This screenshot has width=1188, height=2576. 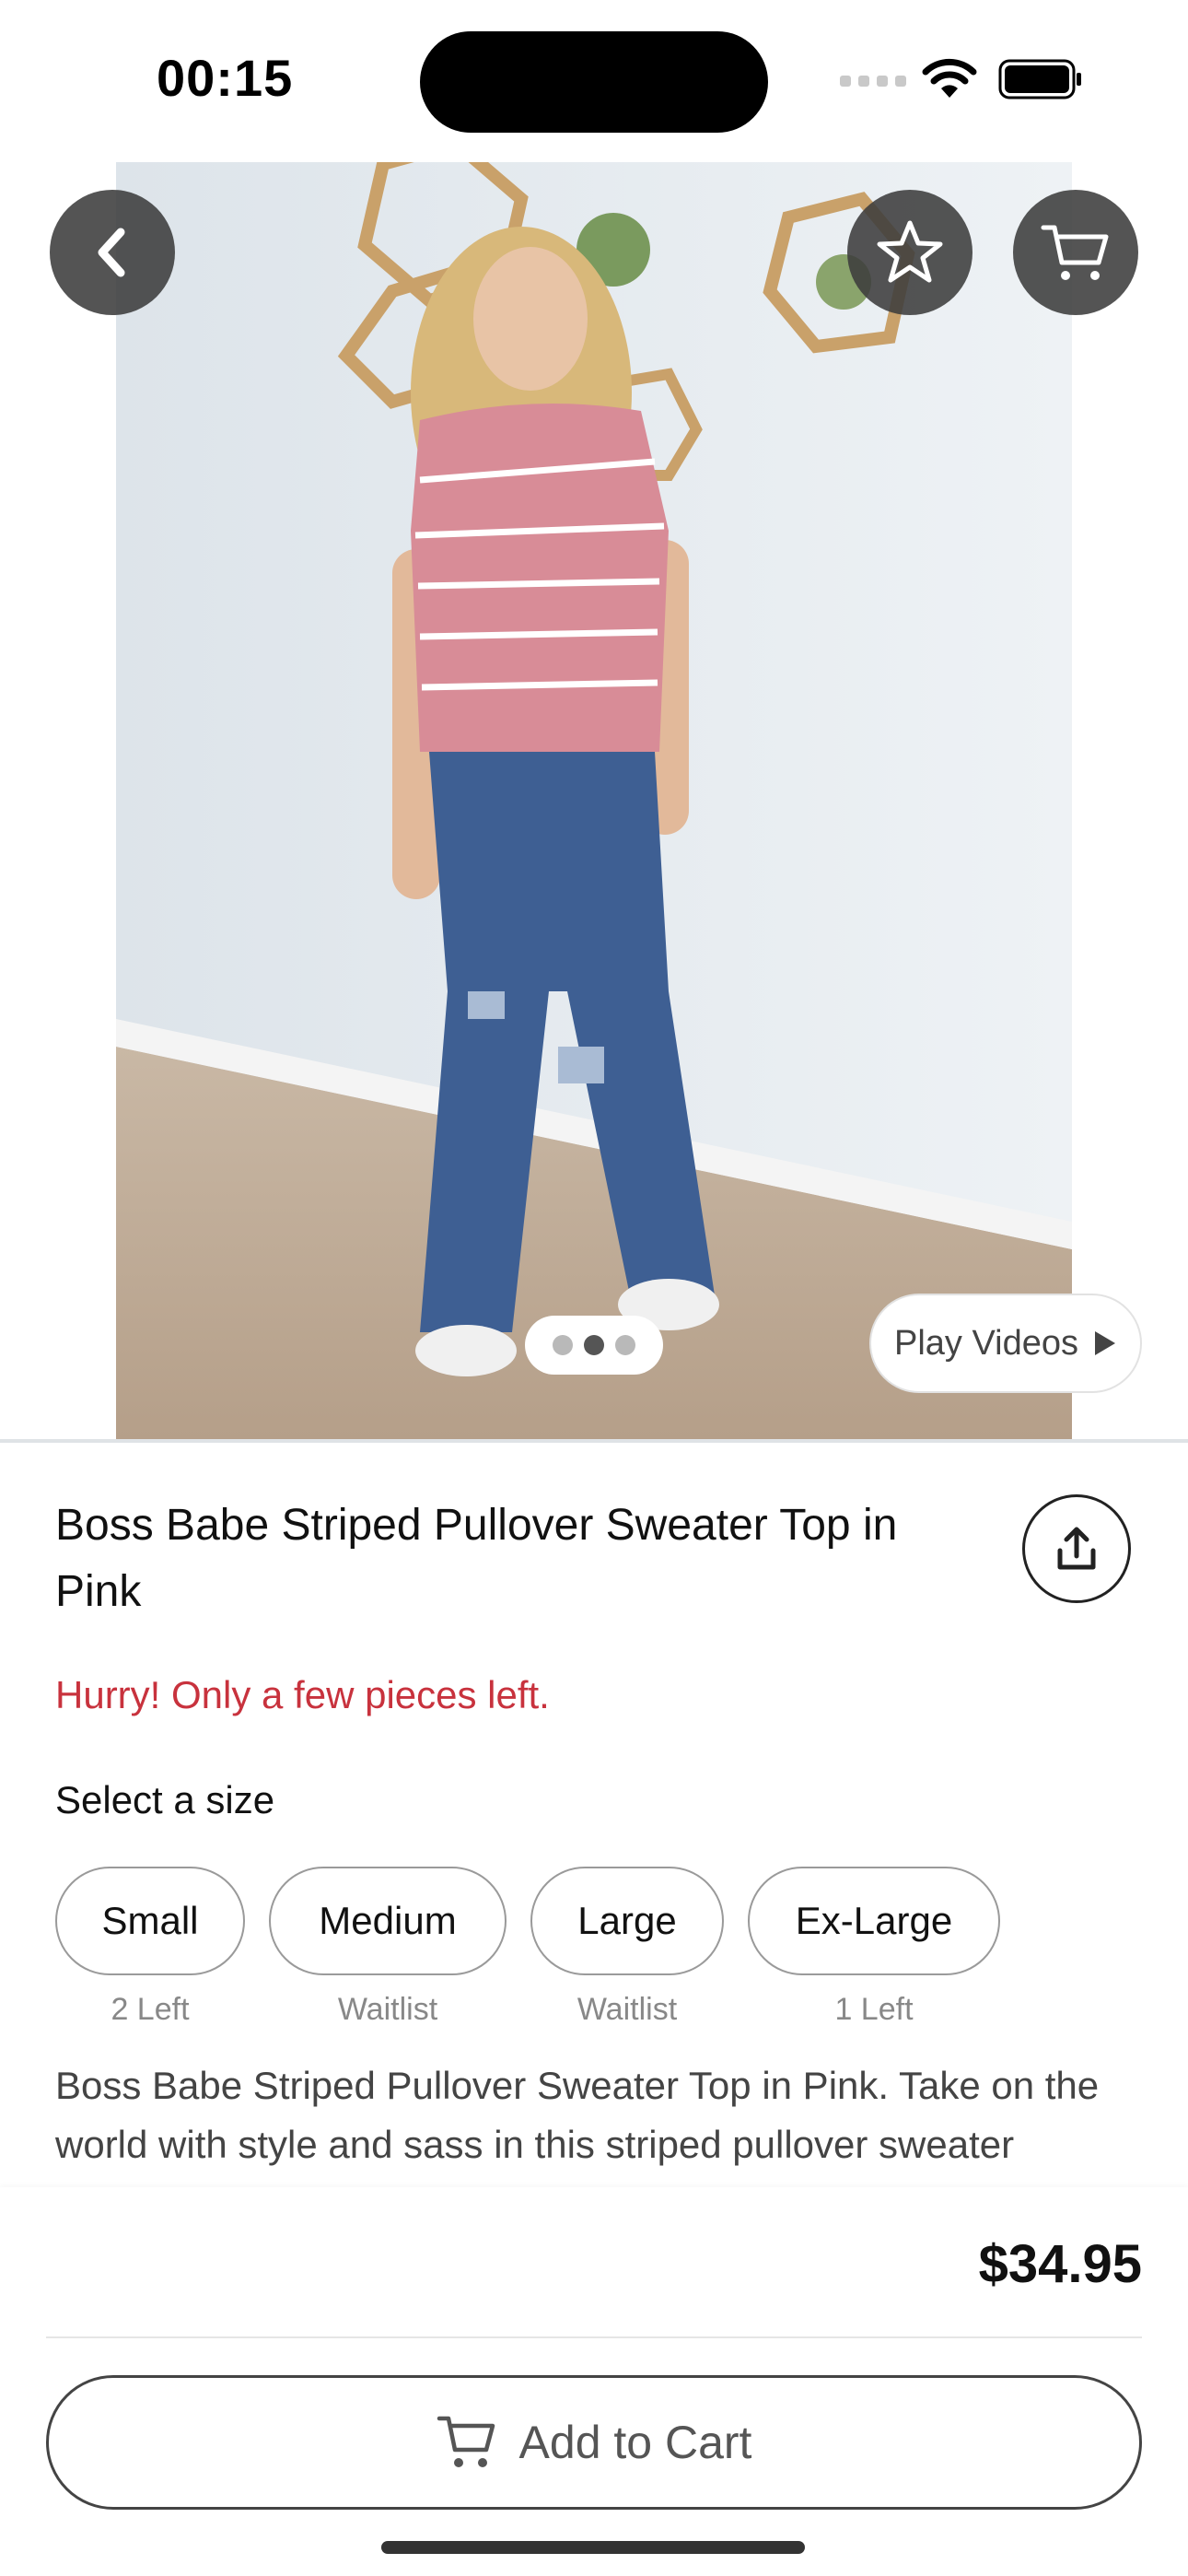 What do you see at coordinates (594, 1441) in the screenshot?
I see `image-divider` at bounding box center [594, 1441].